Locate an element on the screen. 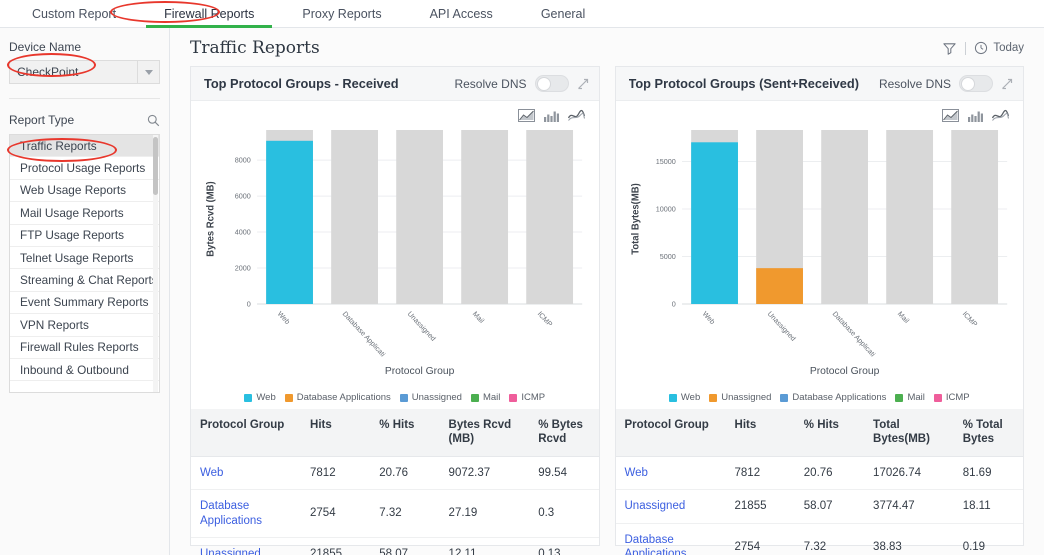  sidebar-item-telnet-usage-reports: Telnet Usage Reports is located at coordinates (84, 258).